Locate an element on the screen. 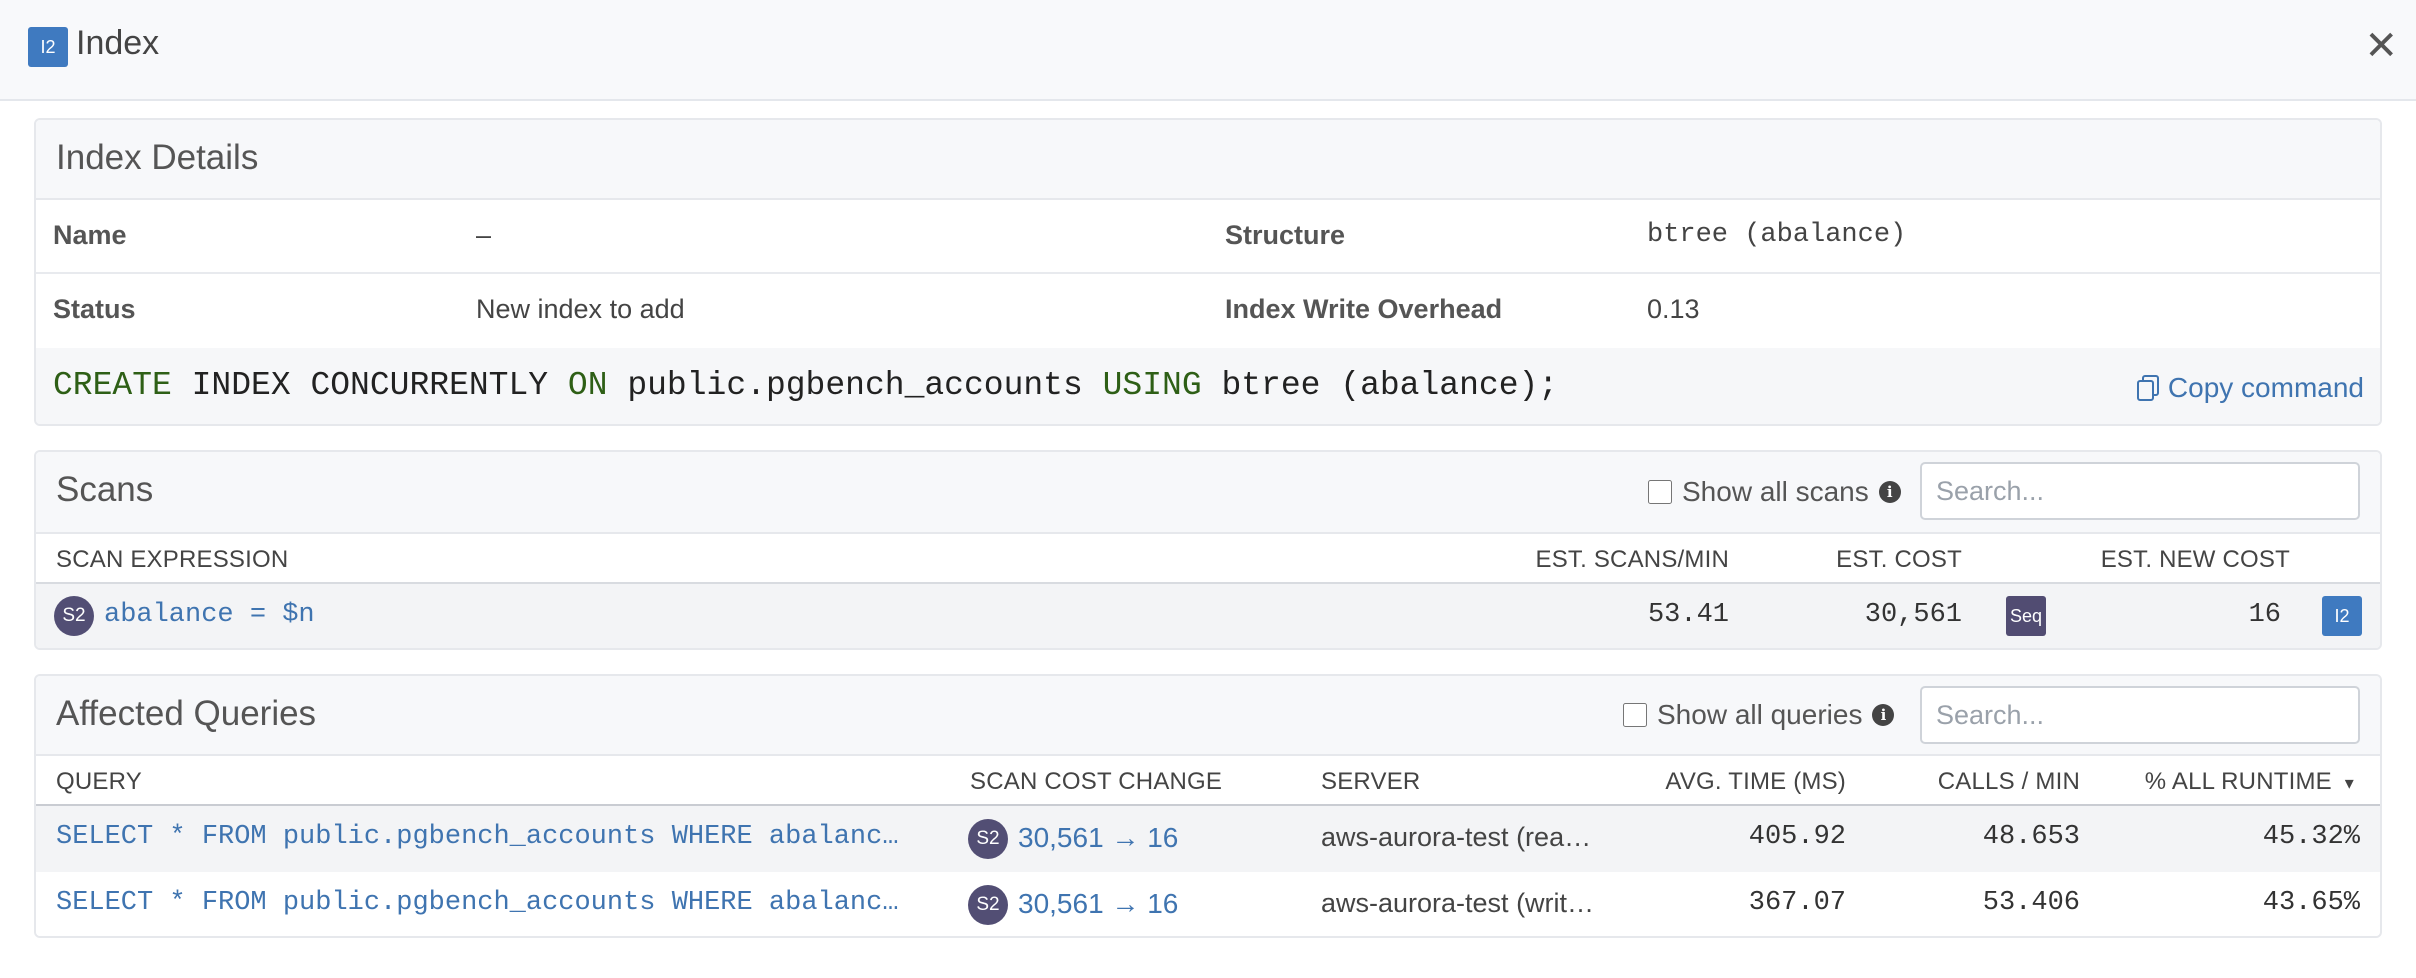 Image resolution: width=2416 pixels, height=978 pixels. close-icon: ✕ is located at coordinates (2381, 46).